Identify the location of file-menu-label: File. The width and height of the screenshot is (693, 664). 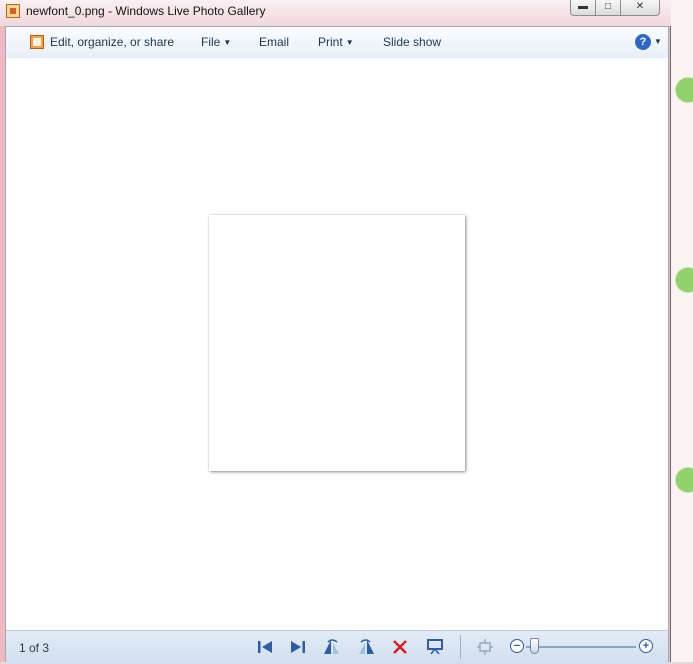
(211, 42).